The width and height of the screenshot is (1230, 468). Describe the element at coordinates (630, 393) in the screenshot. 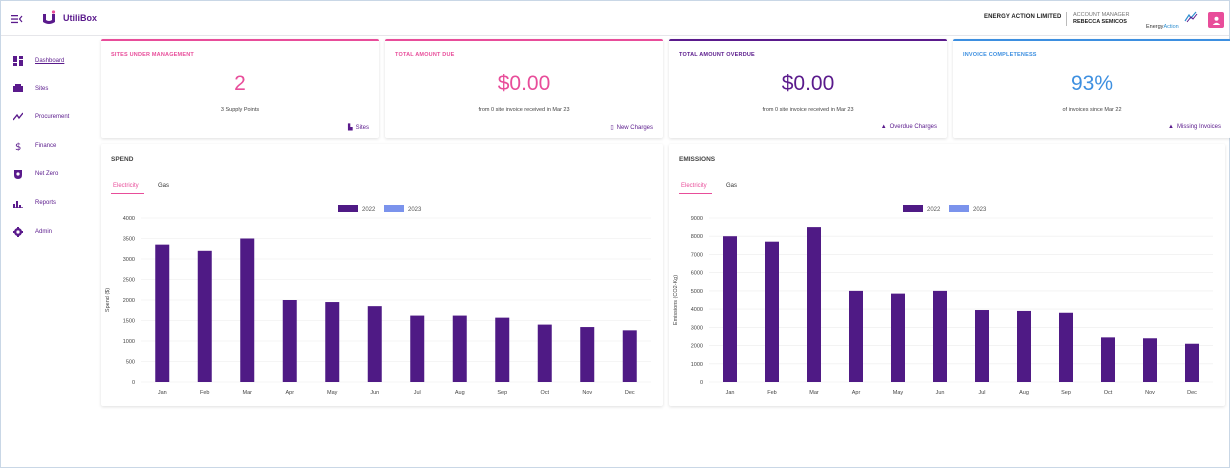

I see `spend-x-tick-label: Dec` at that location.